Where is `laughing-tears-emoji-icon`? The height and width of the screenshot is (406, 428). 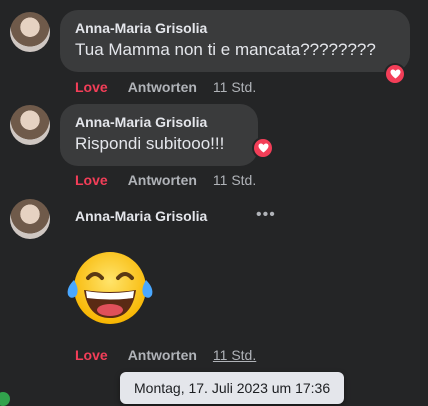 laughing-tears-emoji-icon is located at coordinates (110, 288).